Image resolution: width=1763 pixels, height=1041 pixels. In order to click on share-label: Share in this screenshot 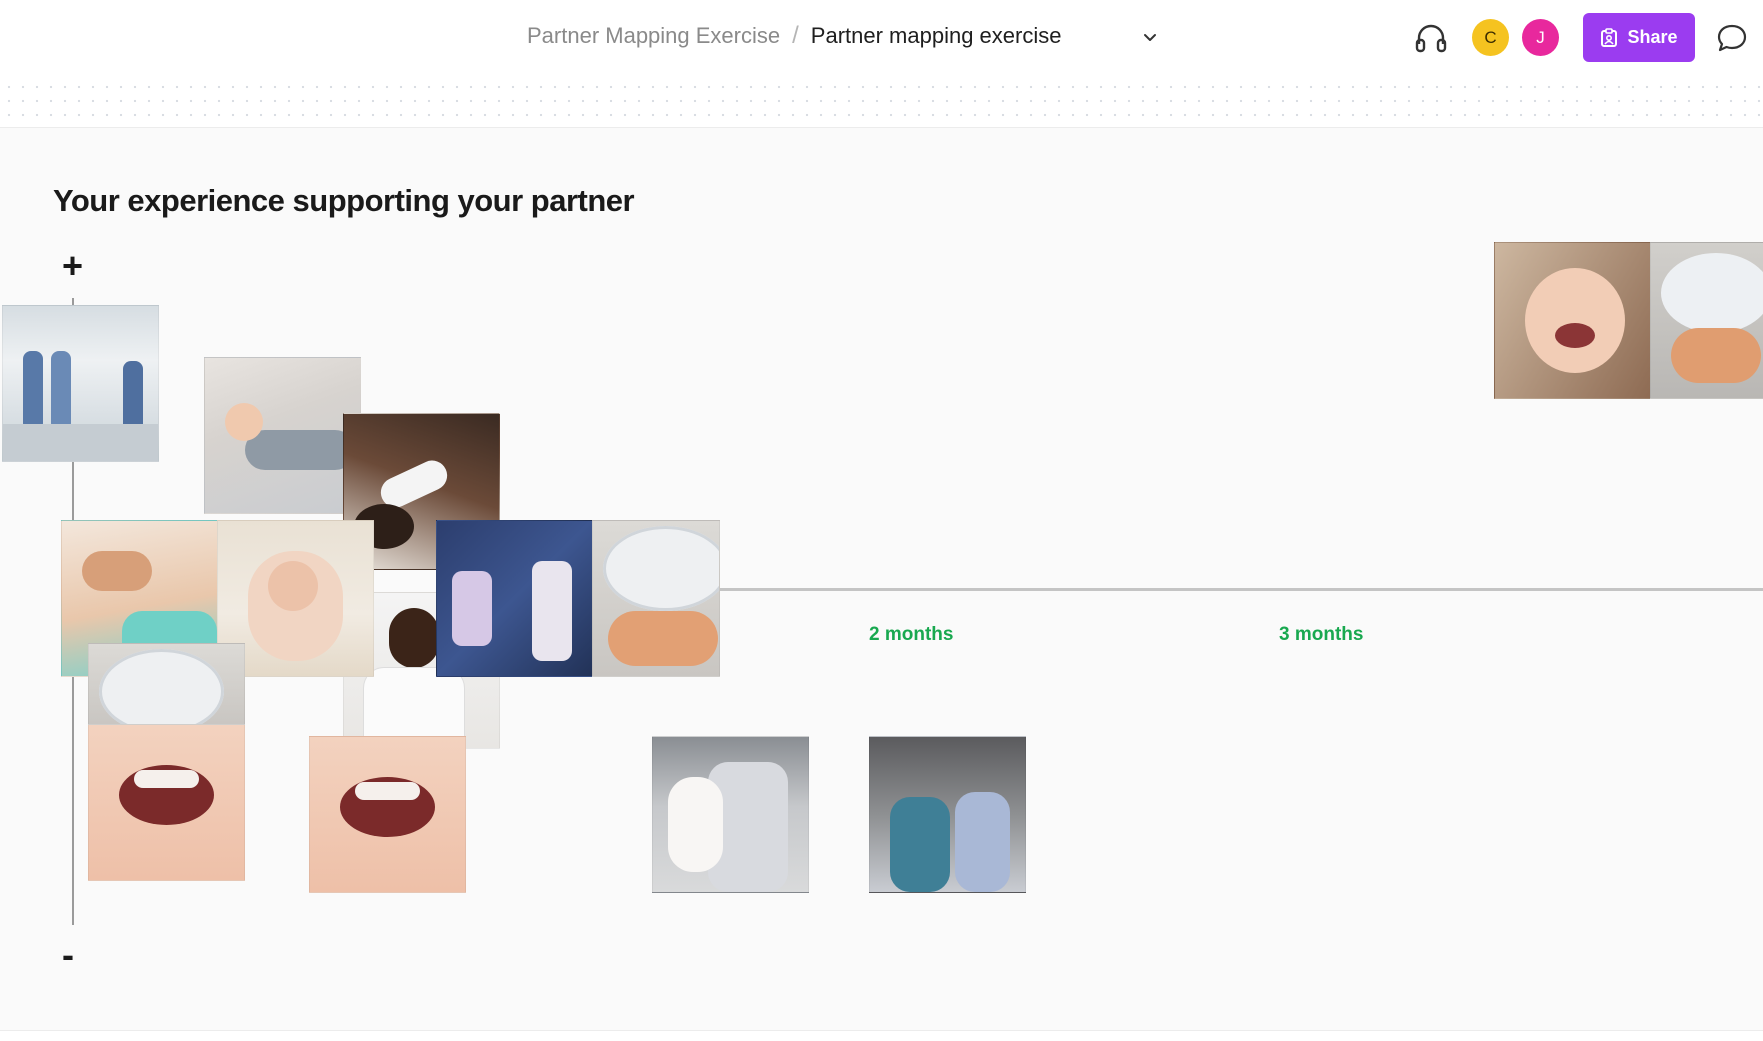, I will do `click(1652, 37)`.